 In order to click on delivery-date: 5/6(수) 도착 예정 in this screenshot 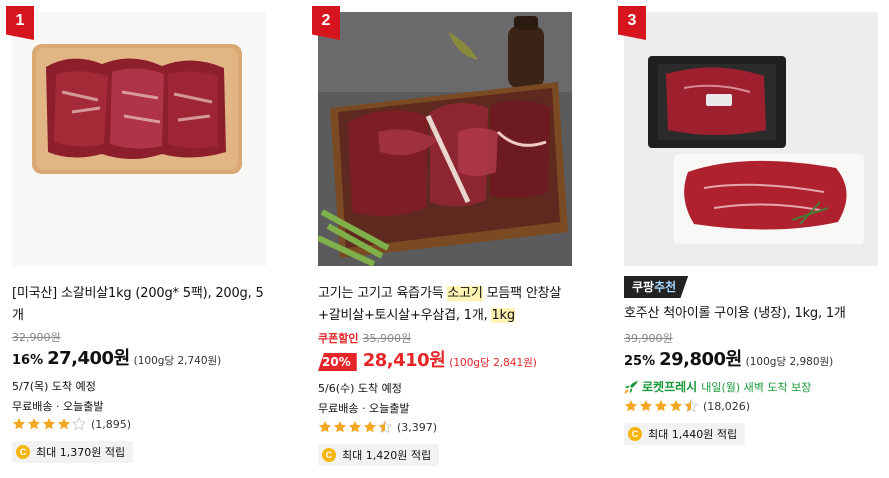, I will do `click(360, 388)`.